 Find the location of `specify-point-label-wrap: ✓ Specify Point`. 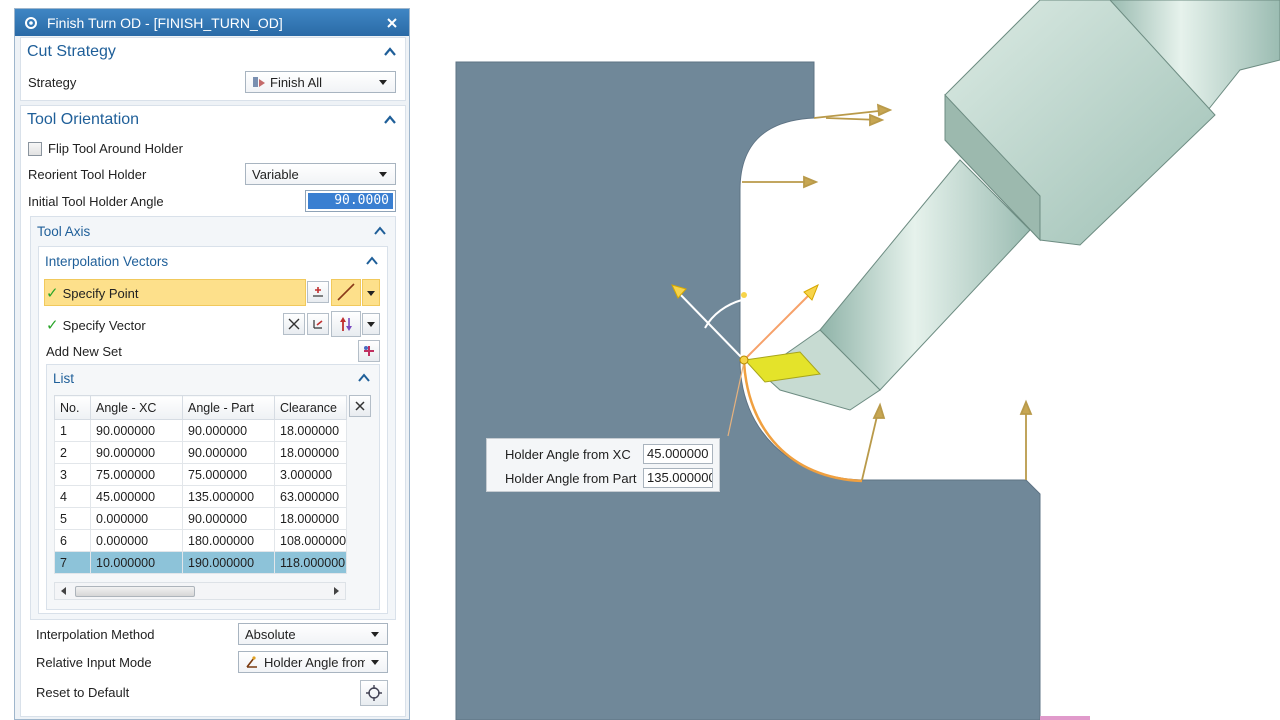

specify-point-label-wrap: ✓ Specify Point is located at coordinates (92, 293).